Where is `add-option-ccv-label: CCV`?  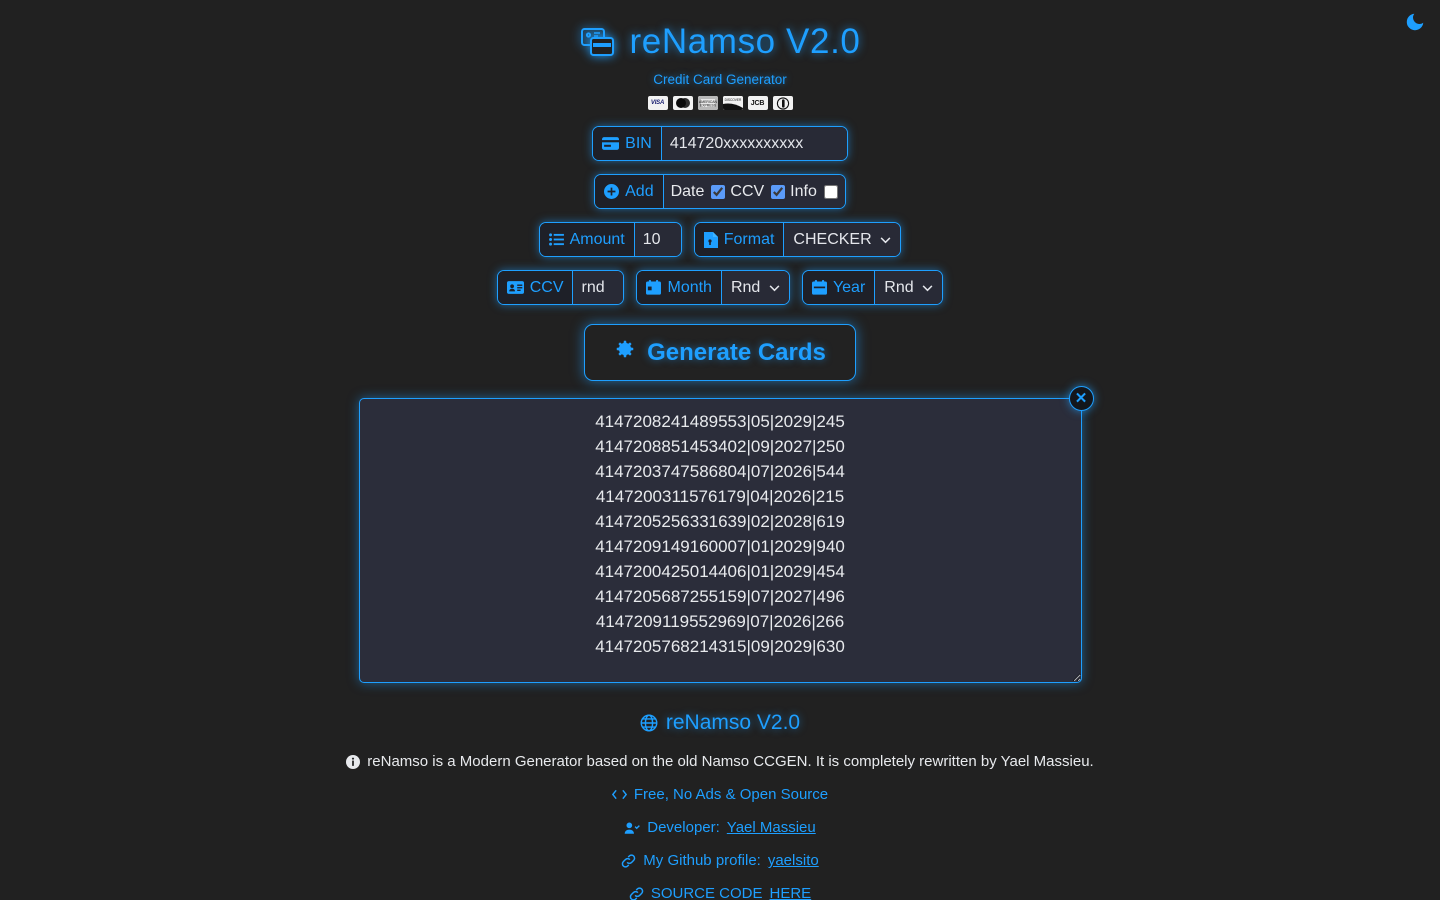
add-option-ccv-label: CCV is located at coordinates (747, 191).